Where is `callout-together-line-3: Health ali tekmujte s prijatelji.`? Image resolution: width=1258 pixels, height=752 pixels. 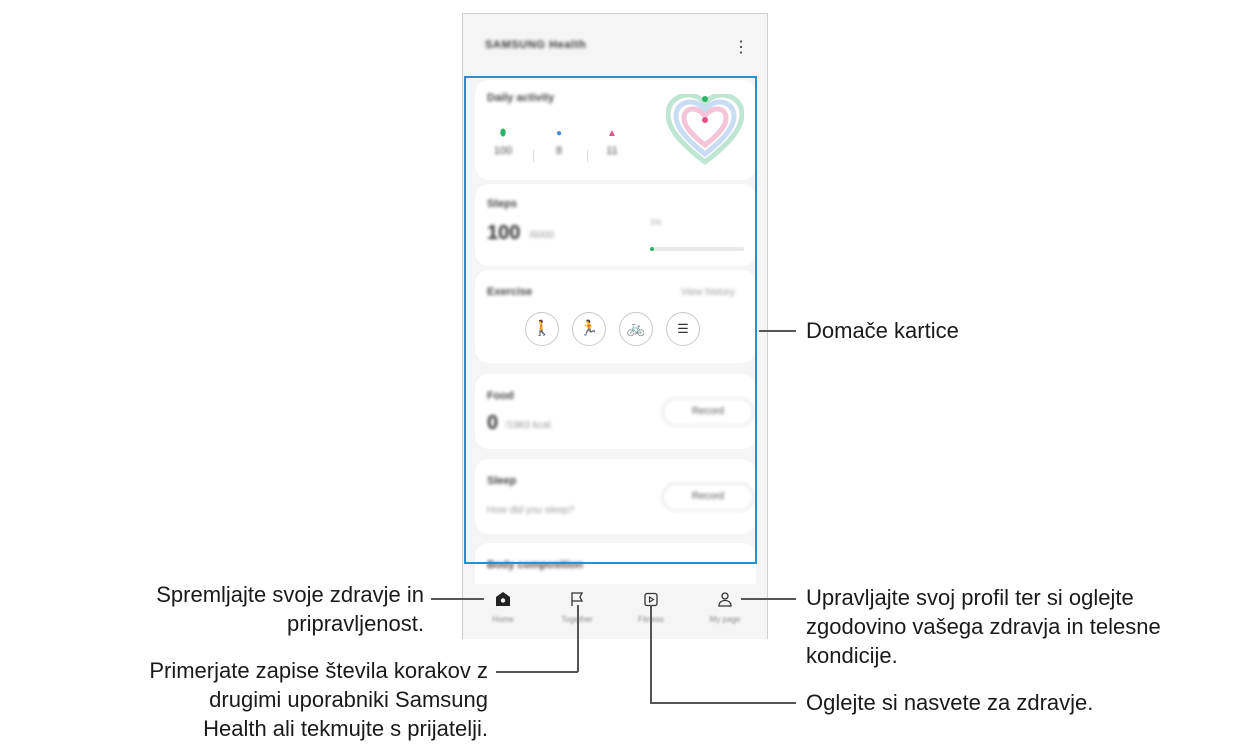 callout-together-line-3: Health ali tekmujte s prijatelji. is located at coordinates (345, 728).